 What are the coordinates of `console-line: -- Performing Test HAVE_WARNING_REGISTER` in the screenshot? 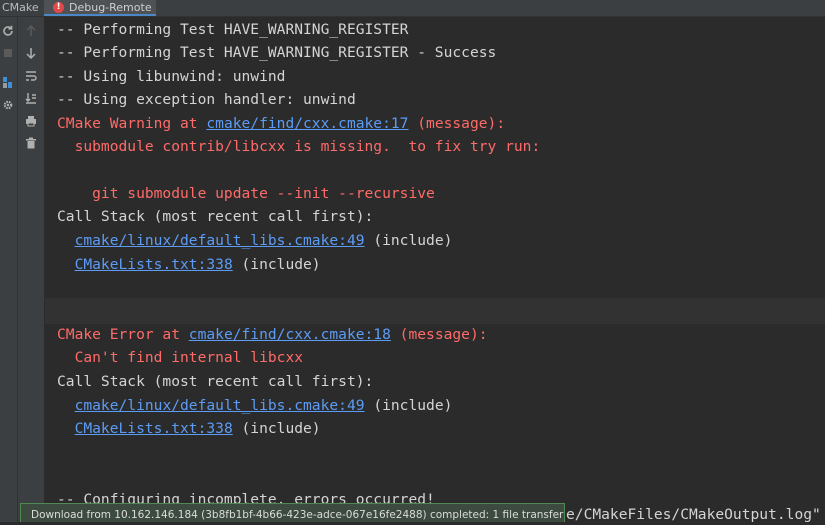 It's located at (233, 29).